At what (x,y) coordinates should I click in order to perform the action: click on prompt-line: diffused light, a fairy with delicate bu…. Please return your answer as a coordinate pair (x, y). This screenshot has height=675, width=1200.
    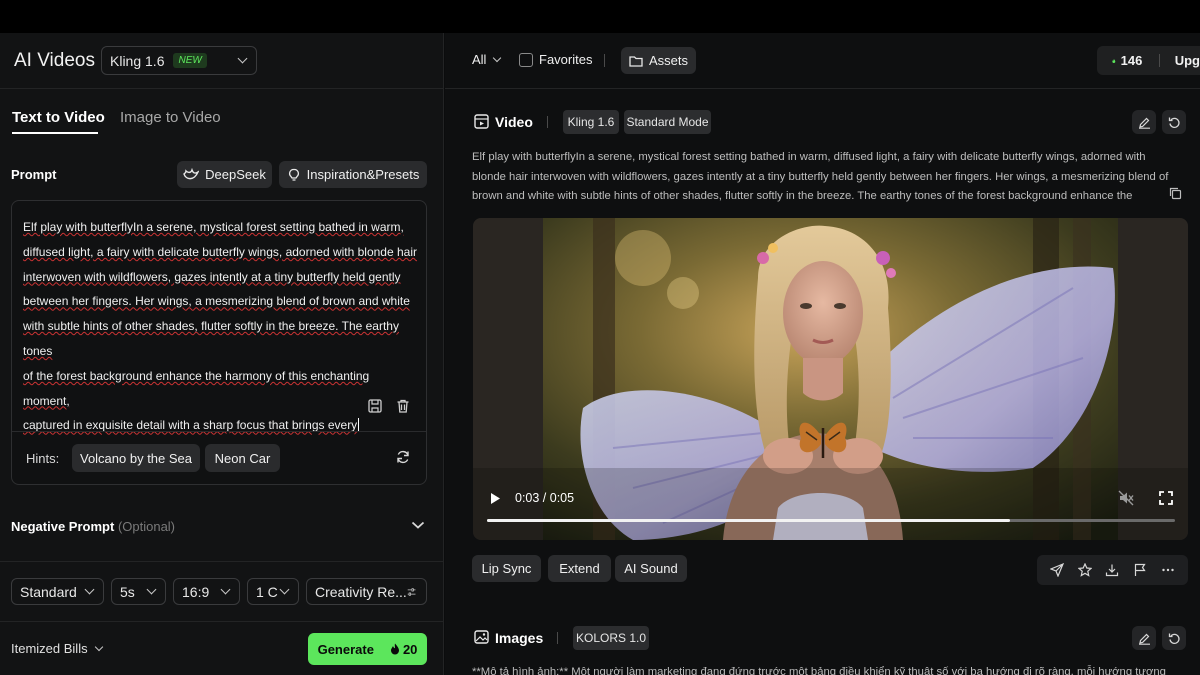
    Looking at the image, I should click on (220, 251).